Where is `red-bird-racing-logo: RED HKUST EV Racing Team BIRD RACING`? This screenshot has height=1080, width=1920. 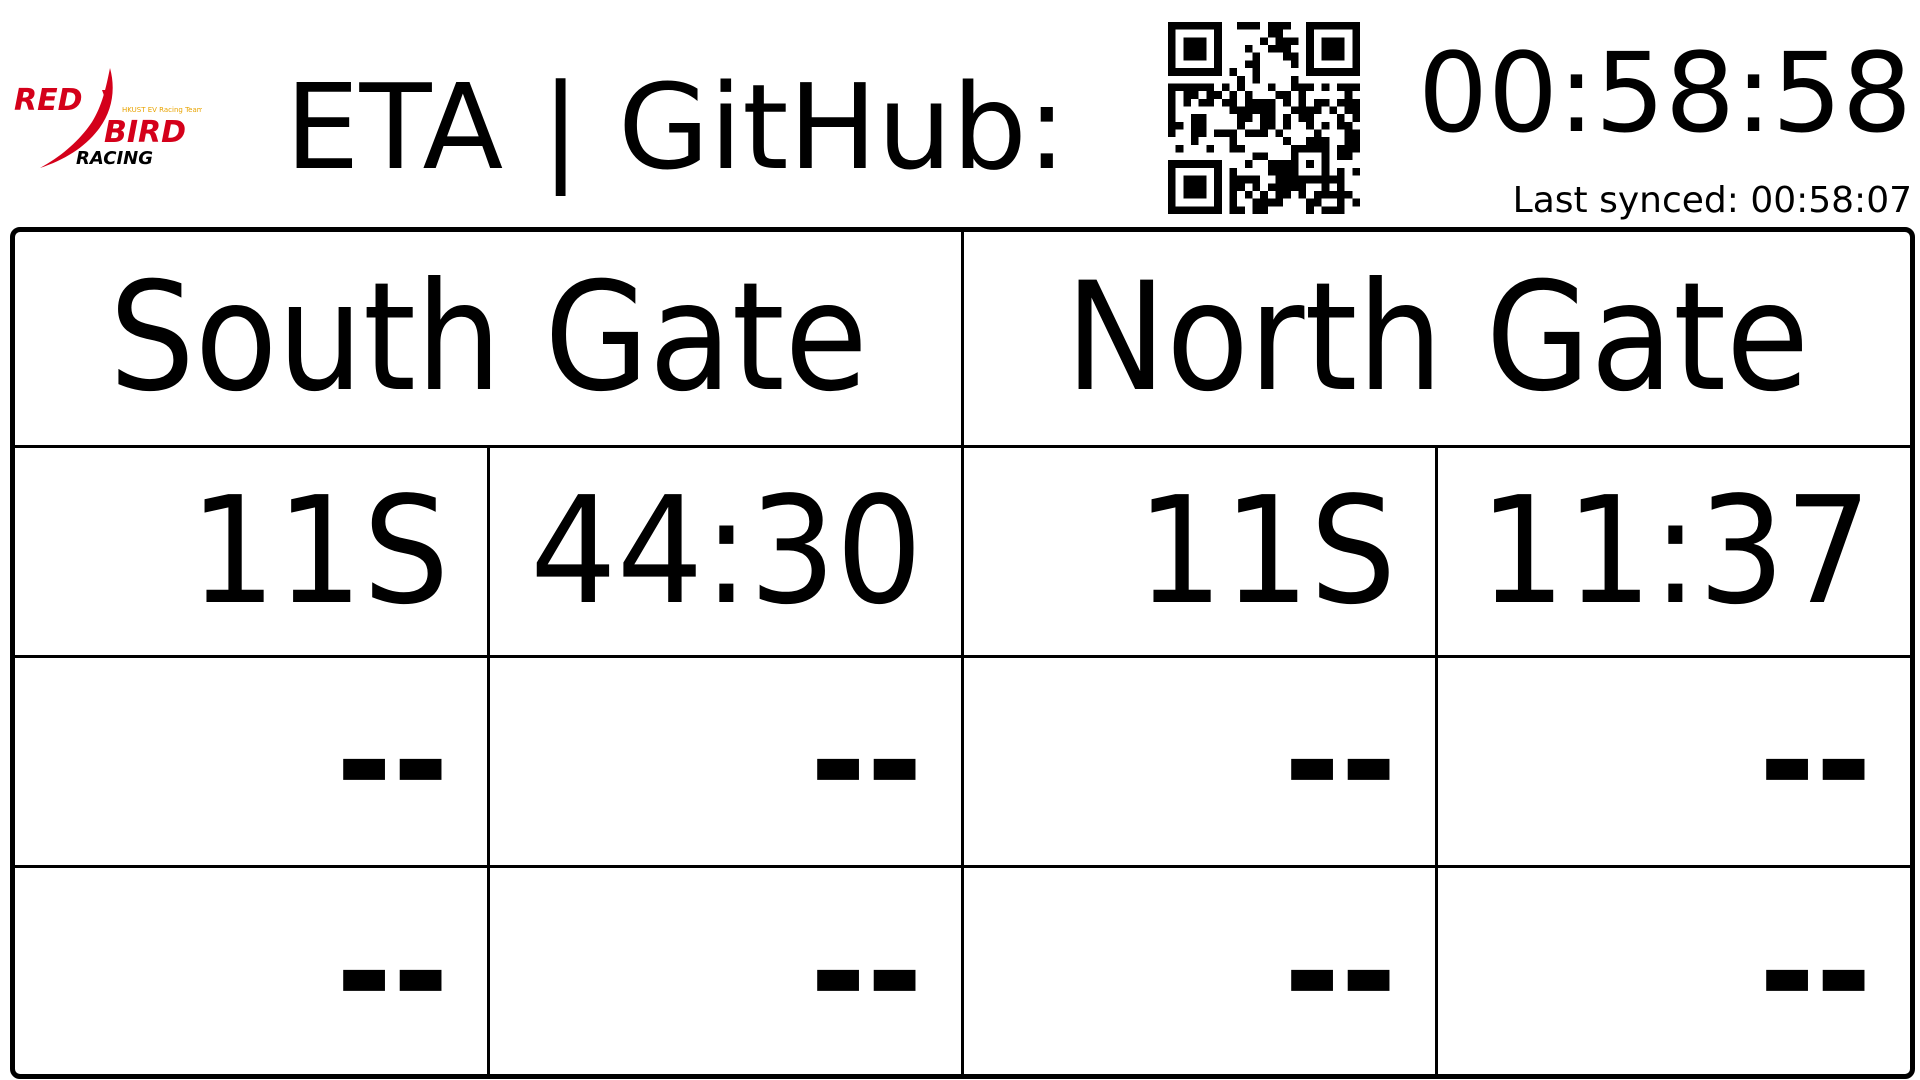 red-bird-racing-logo: RED HKUST EV Racing Team BIRD RACING is located at coordinates (107, 117).